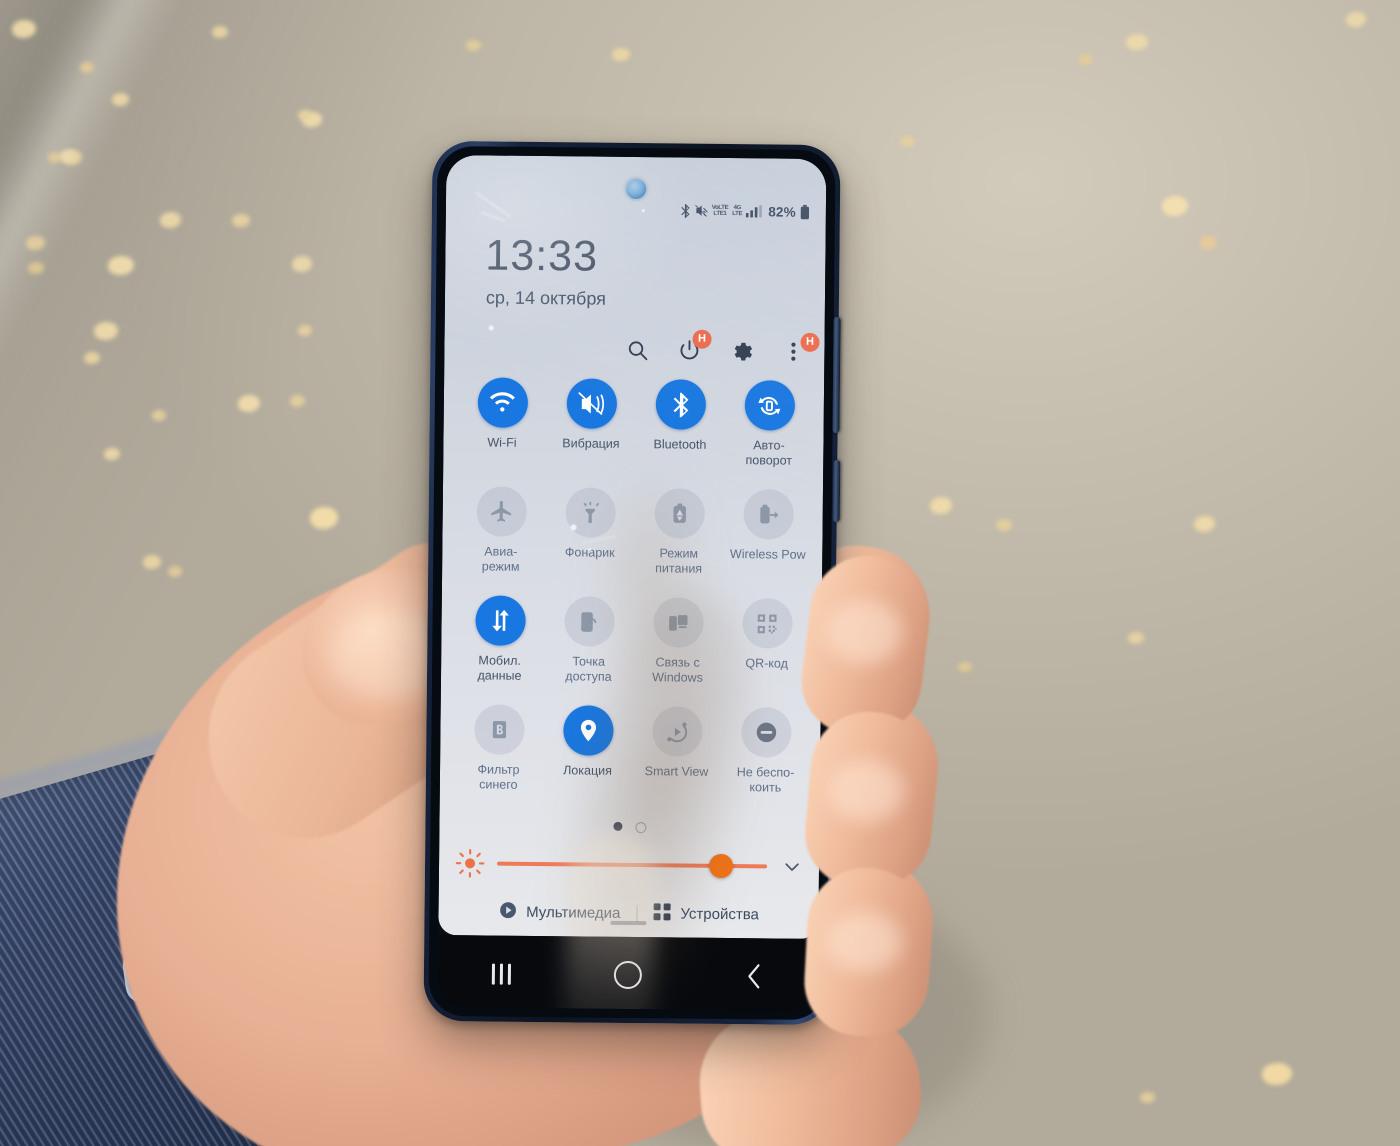 The image size is (1400, 1146). Describe the element at coordinates (546, 298) in the screenshot. I see `lockscreen-date: ср, 14 октября` at that location.